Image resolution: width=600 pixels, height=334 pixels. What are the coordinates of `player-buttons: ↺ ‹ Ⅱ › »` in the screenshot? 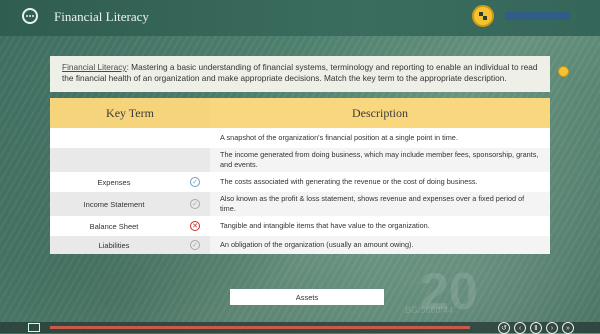 It's located at (536, 328).